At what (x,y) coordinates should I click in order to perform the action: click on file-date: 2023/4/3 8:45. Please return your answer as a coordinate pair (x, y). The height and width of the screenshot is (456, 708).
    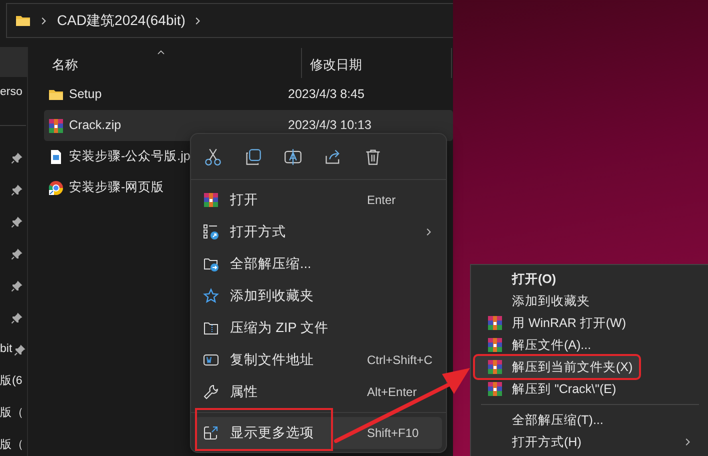
    Looking at the image, I should click on (326, 95).